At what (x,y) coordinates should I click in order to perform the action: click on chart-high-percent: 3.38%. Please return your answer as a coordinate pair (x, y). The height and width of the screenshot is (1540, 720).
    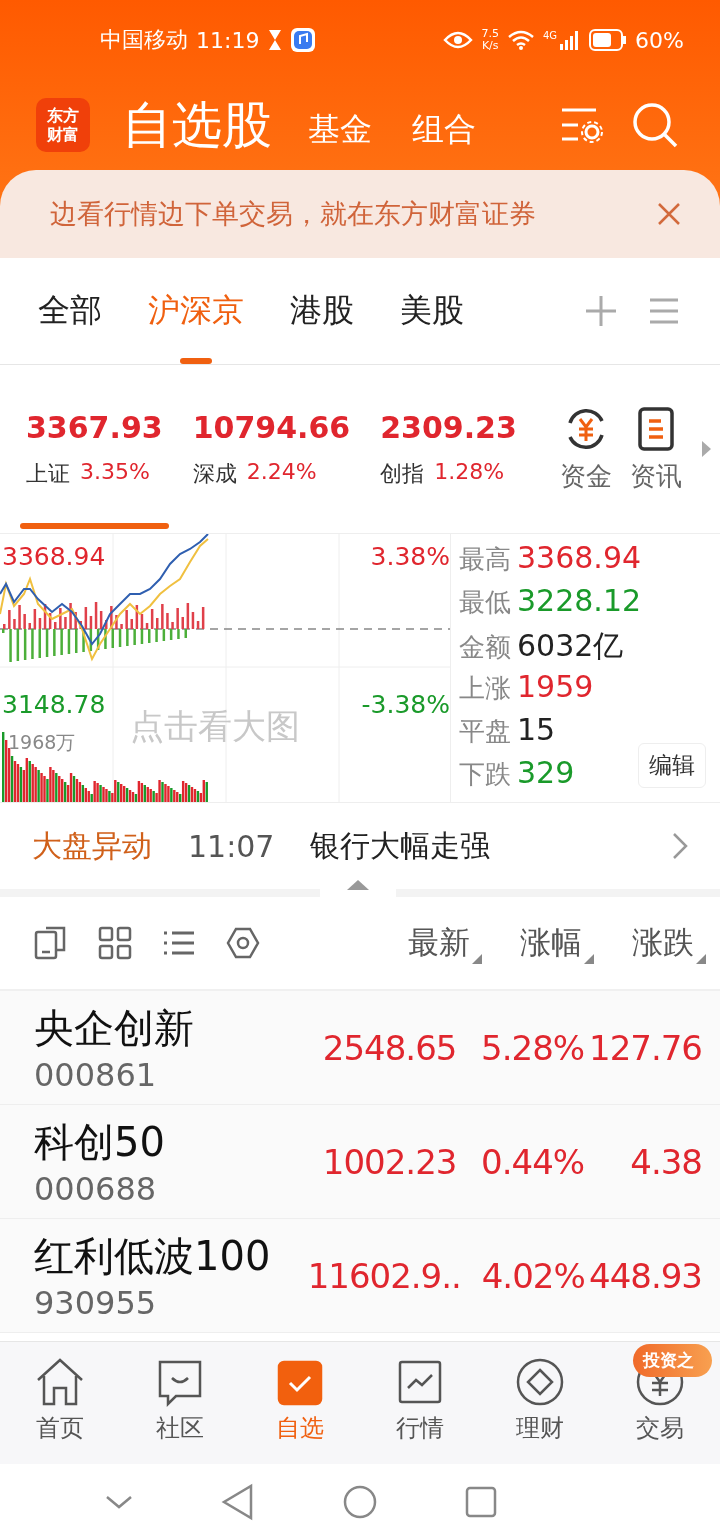
    Looking at the image, I should click on (410, 556).